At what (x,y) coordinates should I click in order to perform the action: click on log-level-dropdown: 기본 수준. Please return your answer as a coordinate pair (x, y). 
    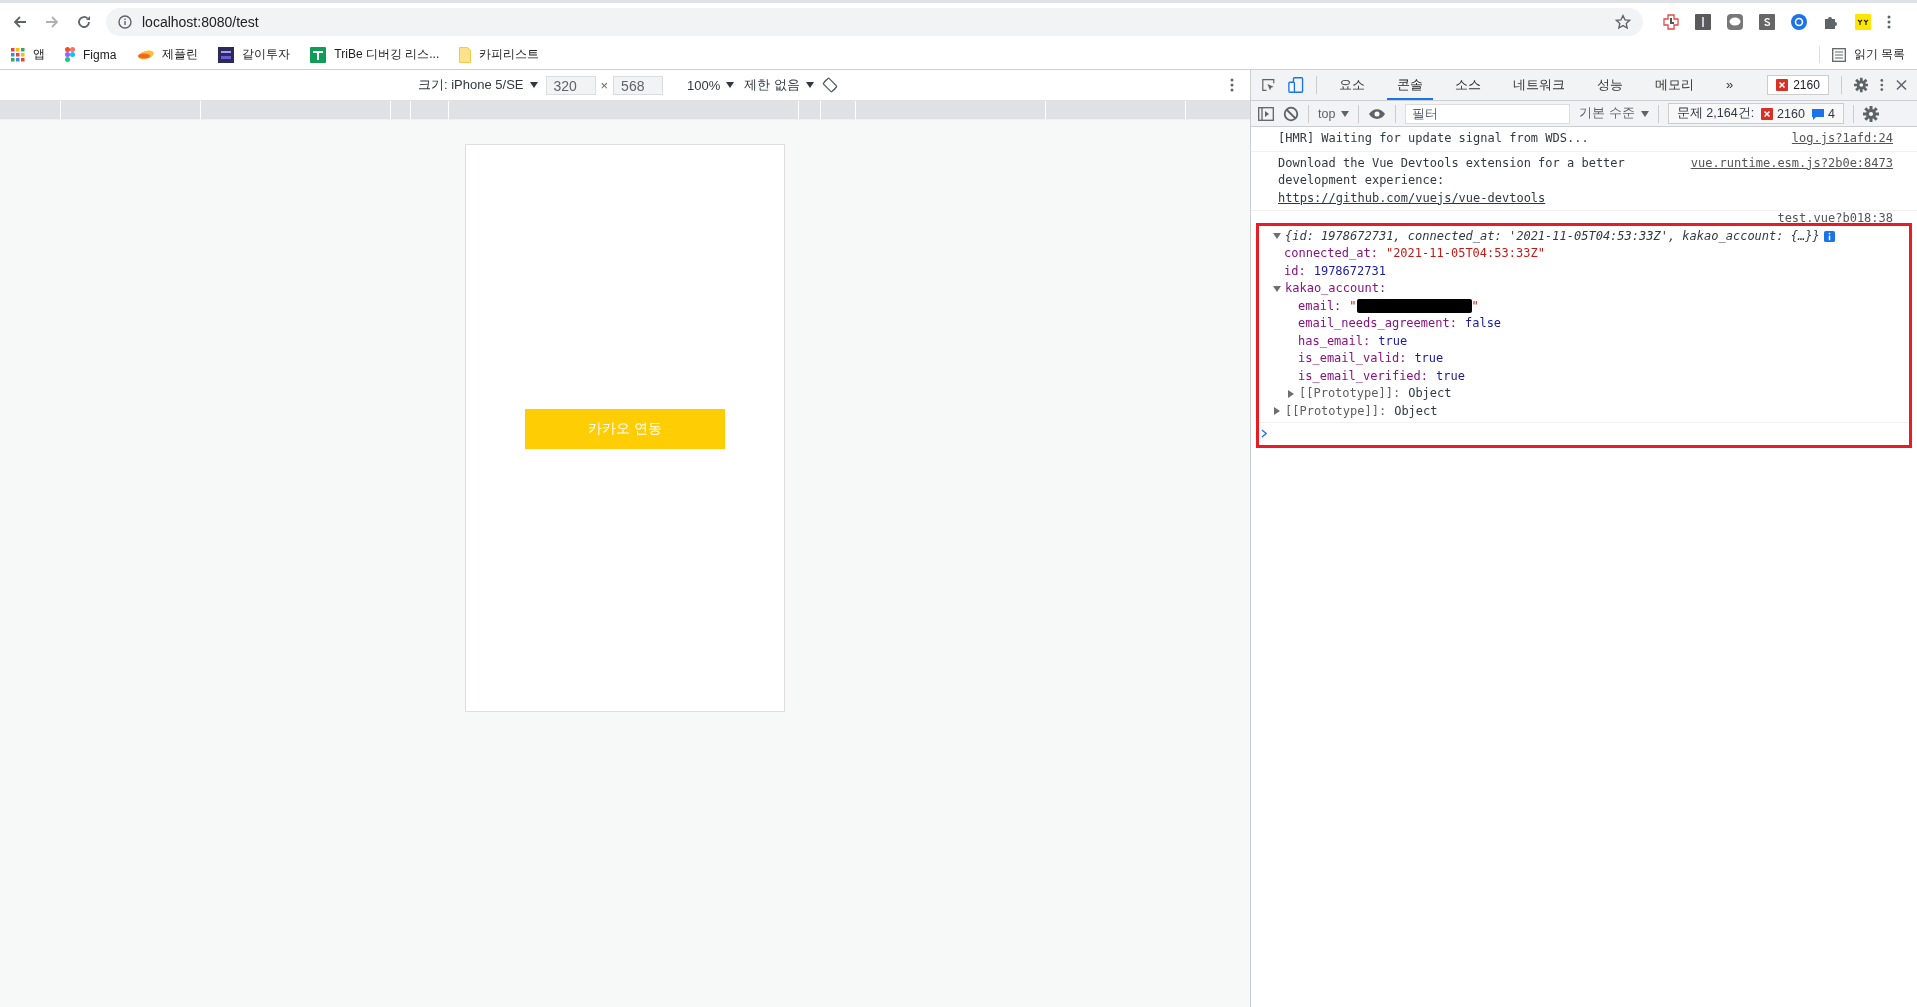
    Looking at the image, I should click on (1614, 113).